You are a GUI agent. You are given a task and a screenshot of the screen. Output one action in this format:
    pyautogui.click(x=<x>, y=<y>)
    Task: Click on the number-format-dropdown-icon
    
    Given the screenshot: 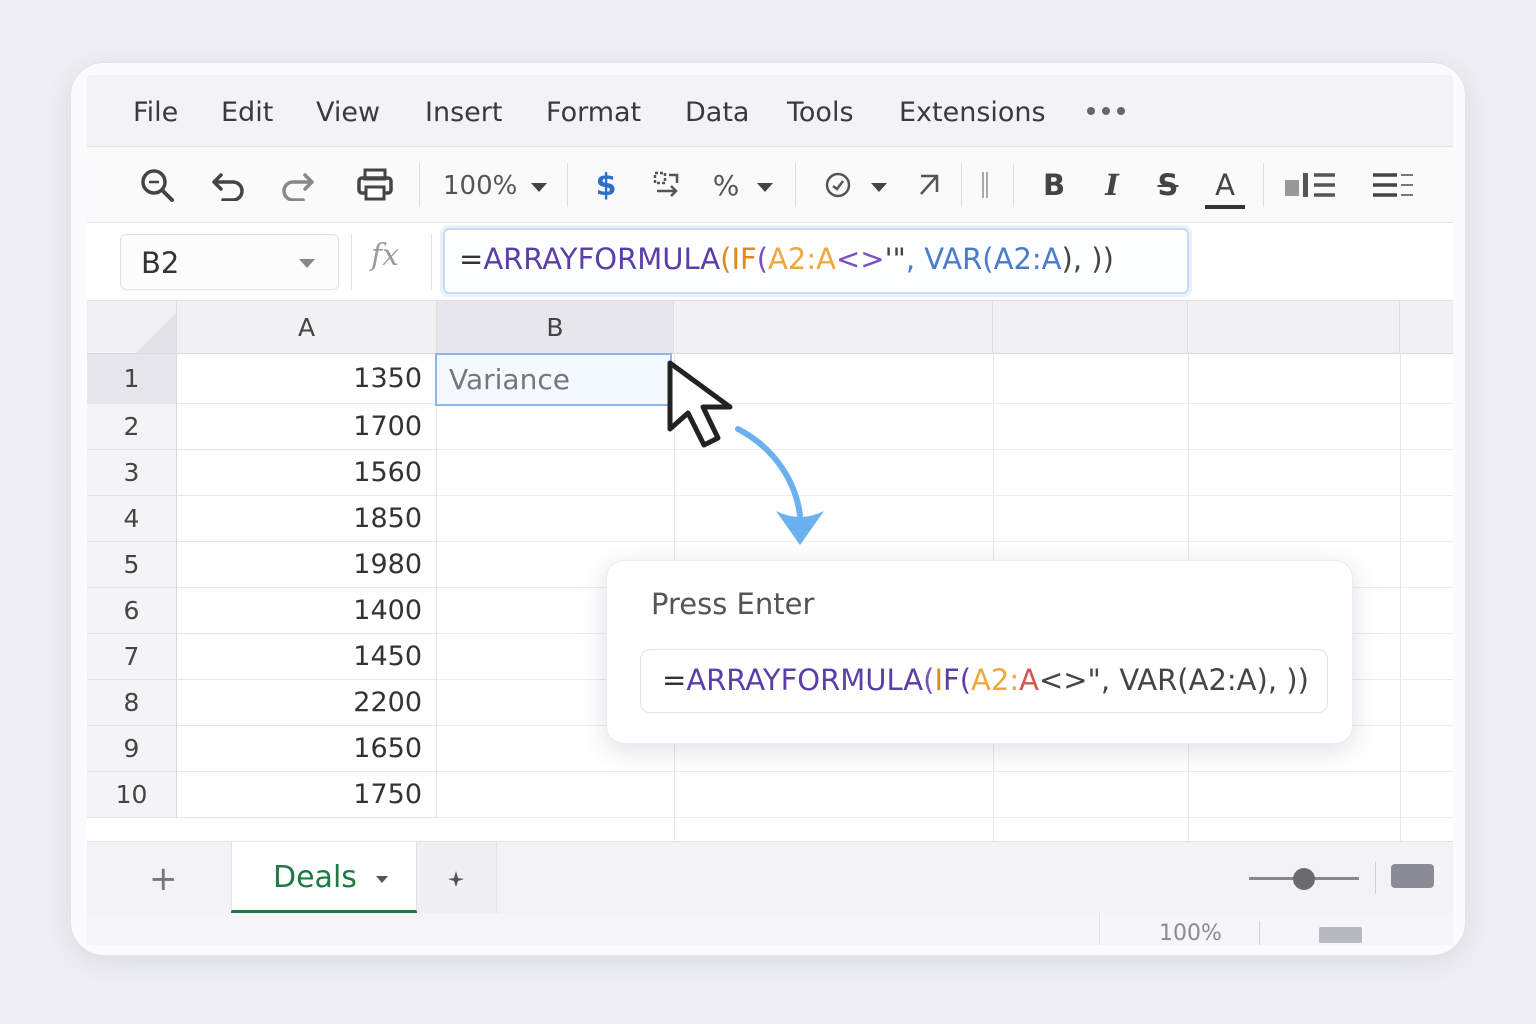 What is the action you would take?
    pyautogui.click(x=765, y=187)
    